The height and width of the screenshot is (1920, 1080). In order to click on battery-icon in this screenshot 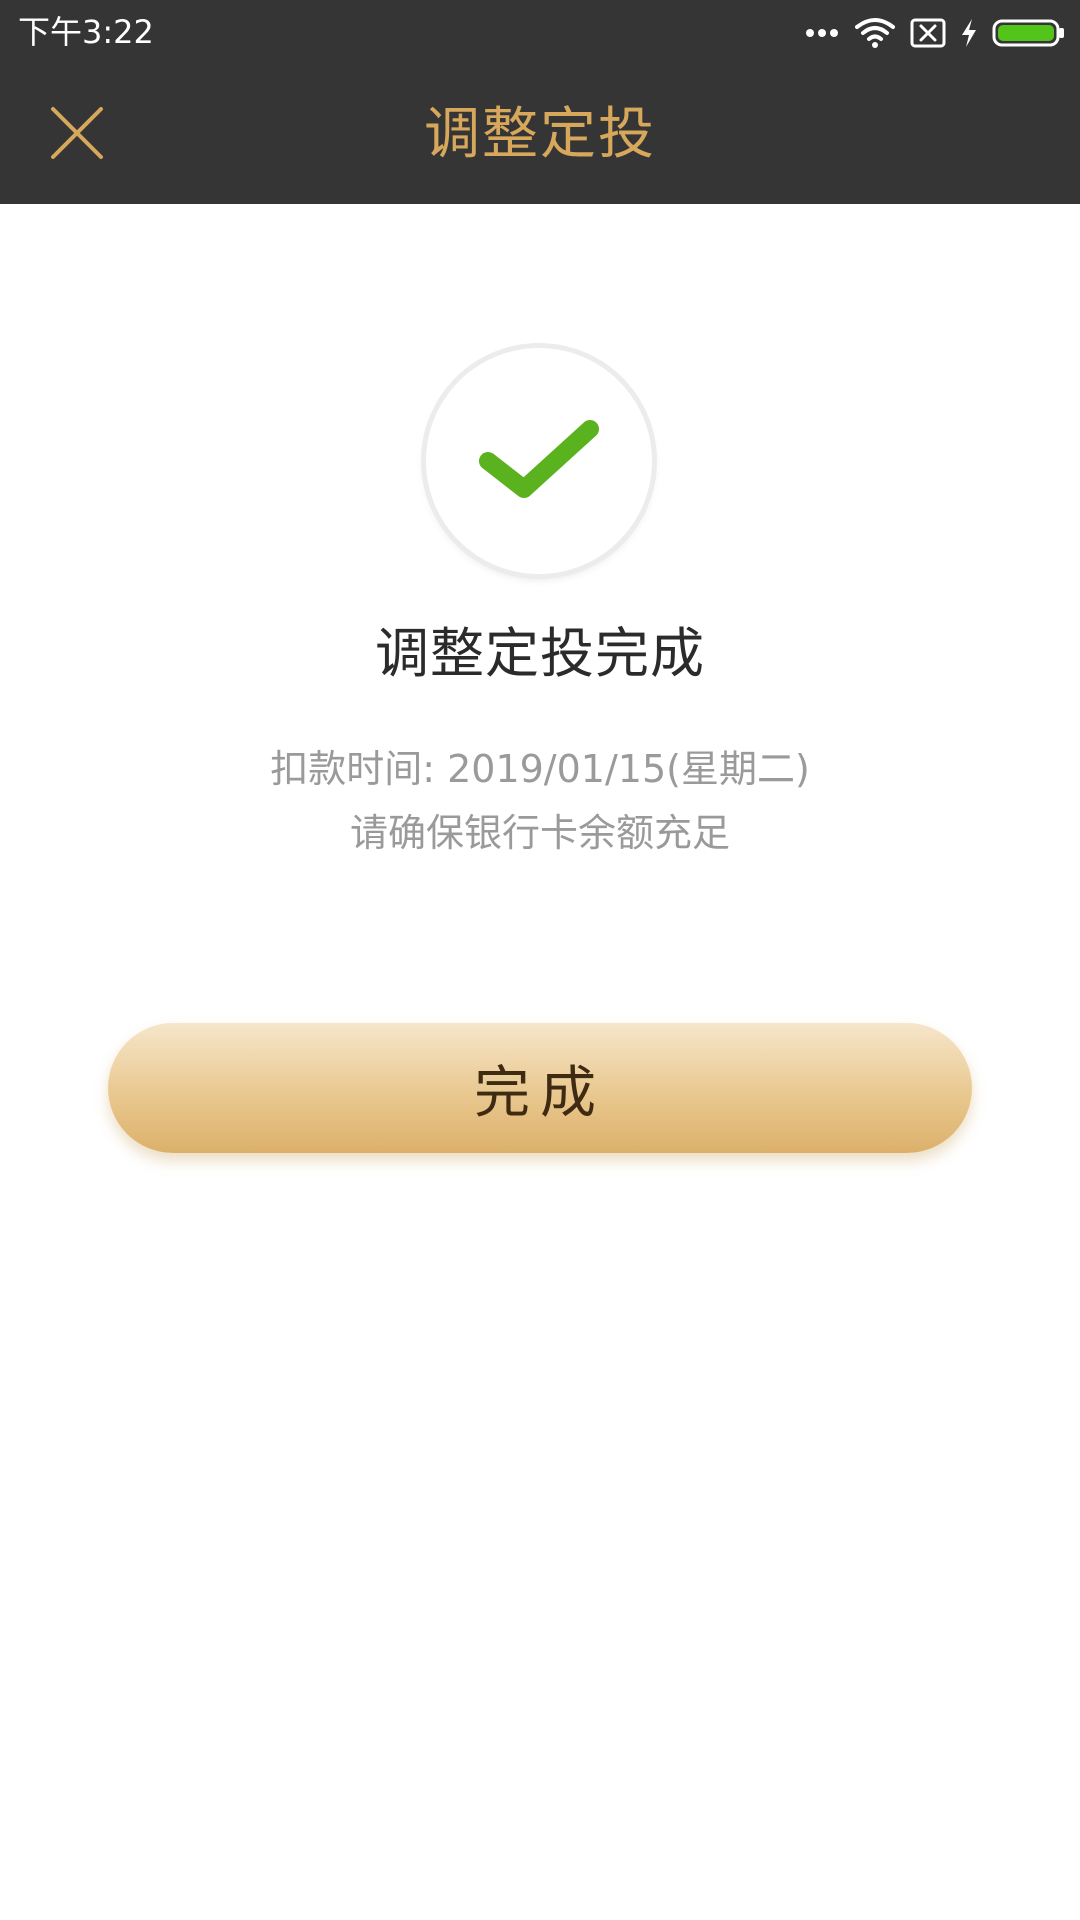, I will do `click(1029, 33)`.